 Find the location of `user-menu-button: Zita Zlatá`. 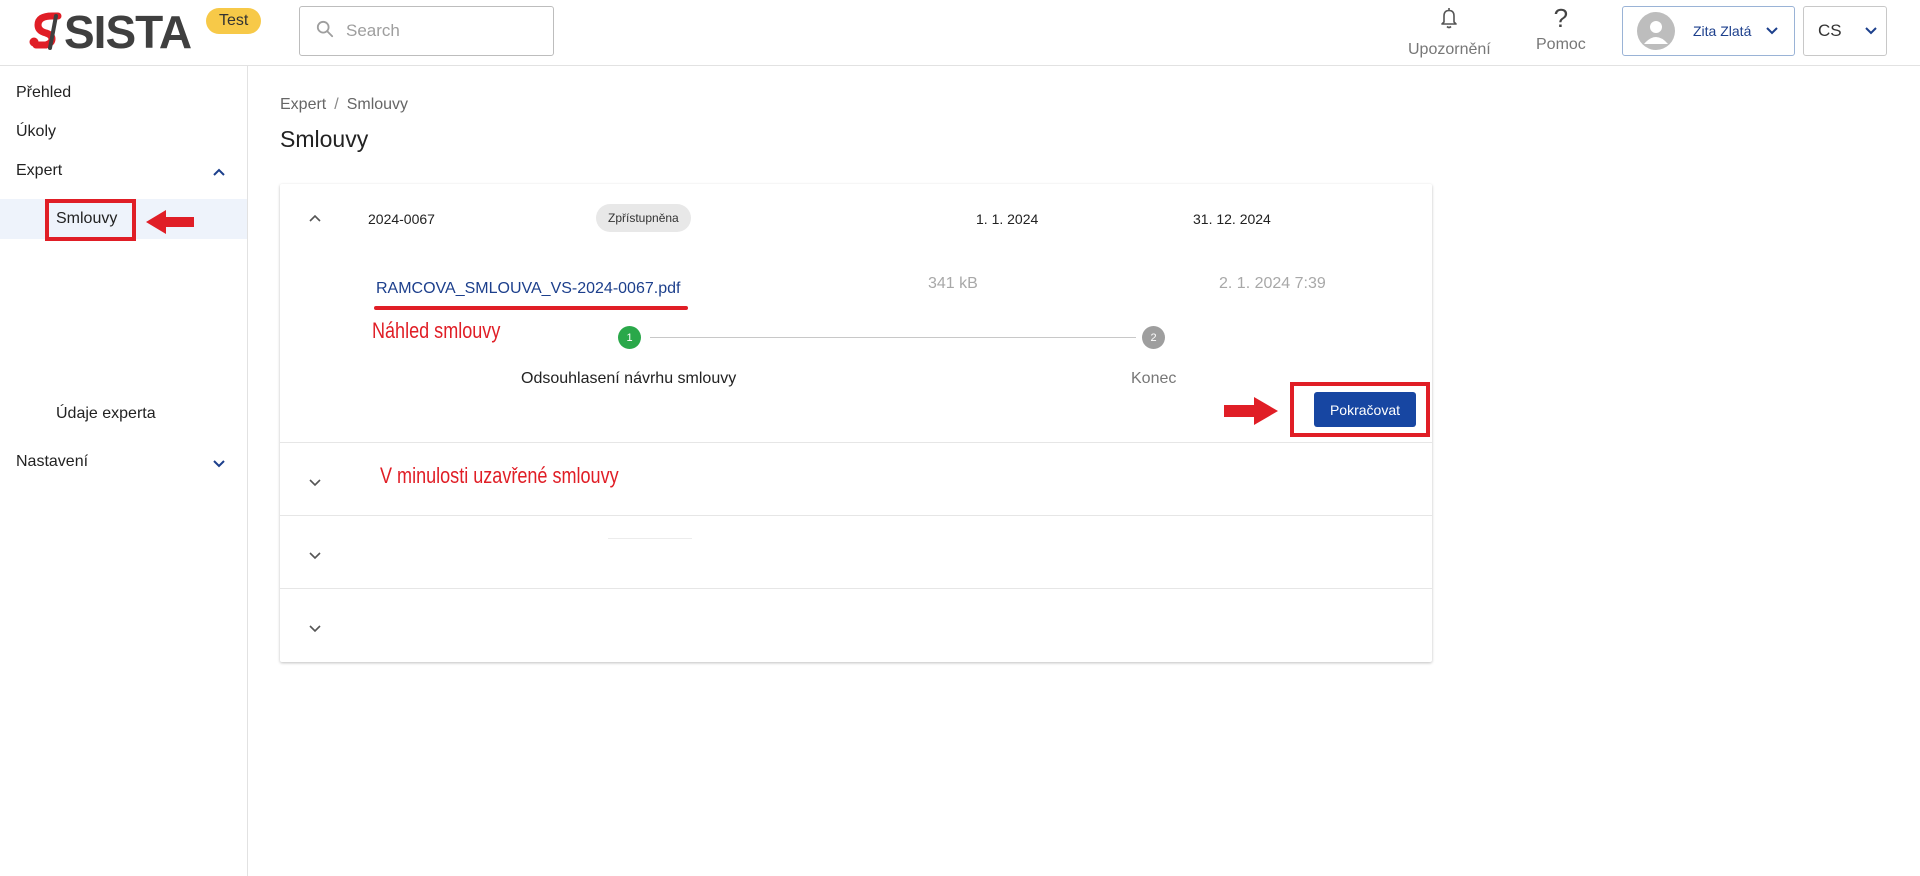

user-menu-button: Zita Zlatá is located at coordinates (1708, 31).